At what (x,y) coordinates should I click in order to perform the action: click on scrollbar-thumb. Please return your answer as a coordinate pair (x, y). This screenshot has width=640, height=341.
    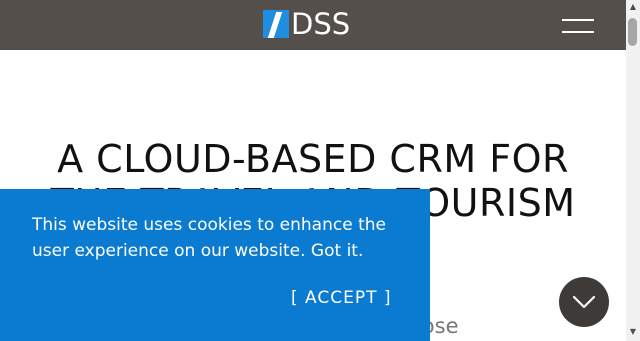
    Looking at the image, I should click on (632, 32).